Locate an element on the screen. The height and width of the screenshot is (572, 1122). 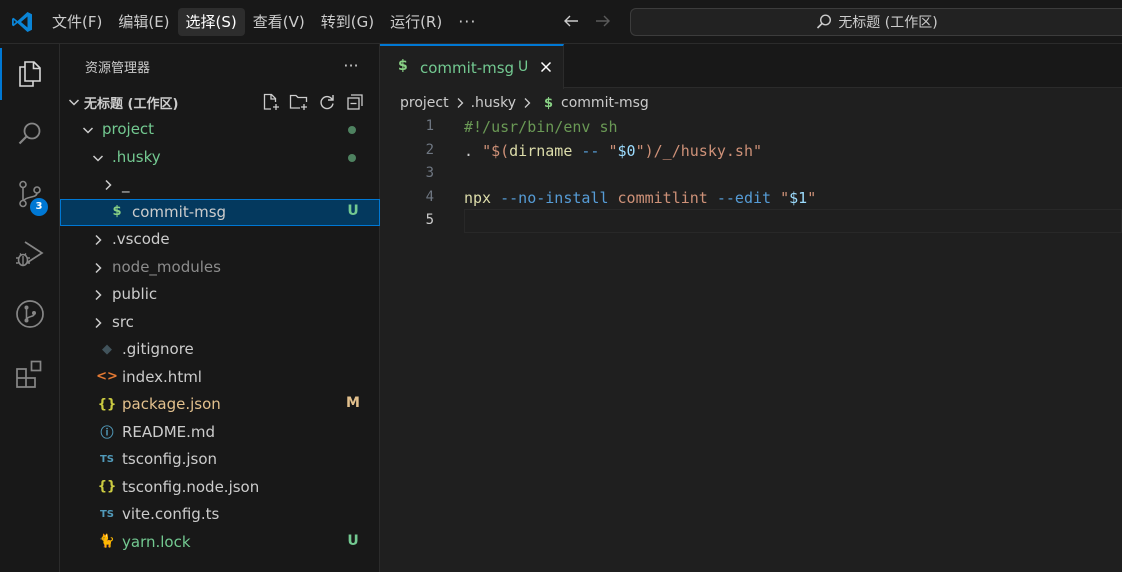
tree-folder: src is located at coordinates (220, 323).